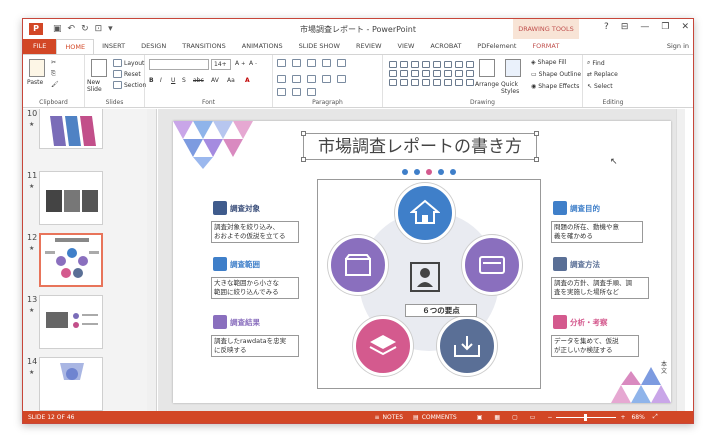 Image resolution: width=716 pixels, height=446 pixels. I want to click on font-color-icon: A, so click(247, 80).